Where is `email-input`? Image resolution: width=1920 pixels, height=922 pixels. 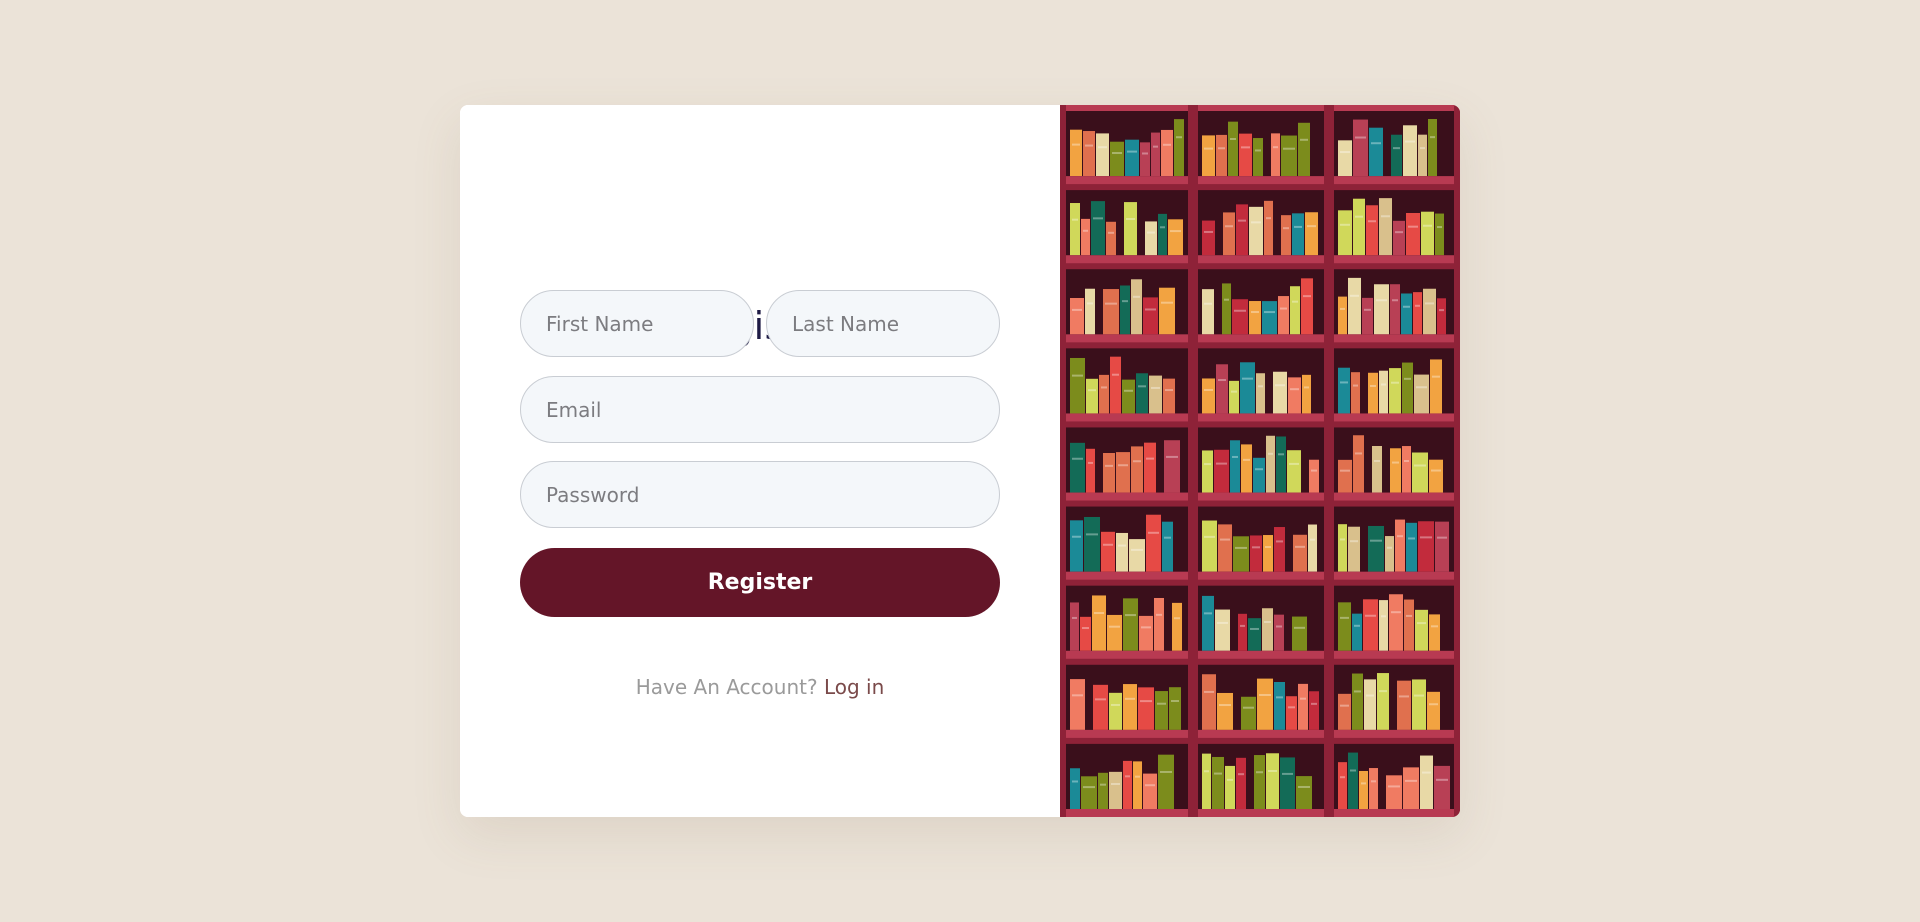
email-input is located at coordinates (760, 409).